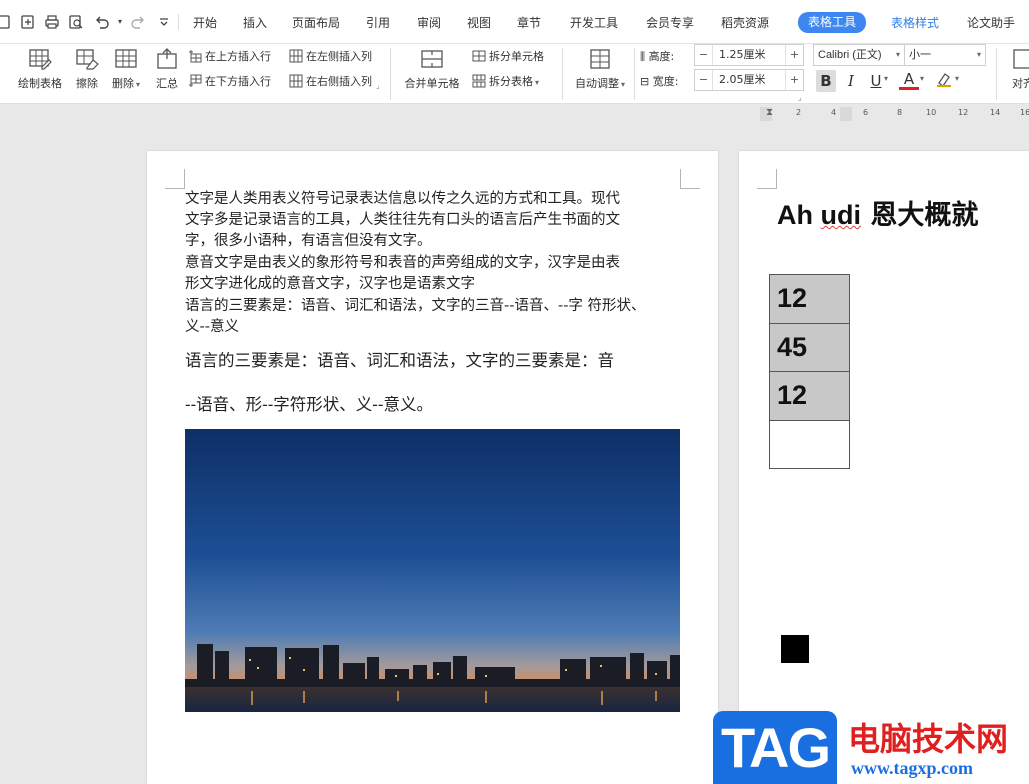 The height and width of the screenshot is (784, 1029). What do you see at coordinates (529, 23) in the screenshot?
I see `tab-chapter: 章节` at bounding box center [529, 23].